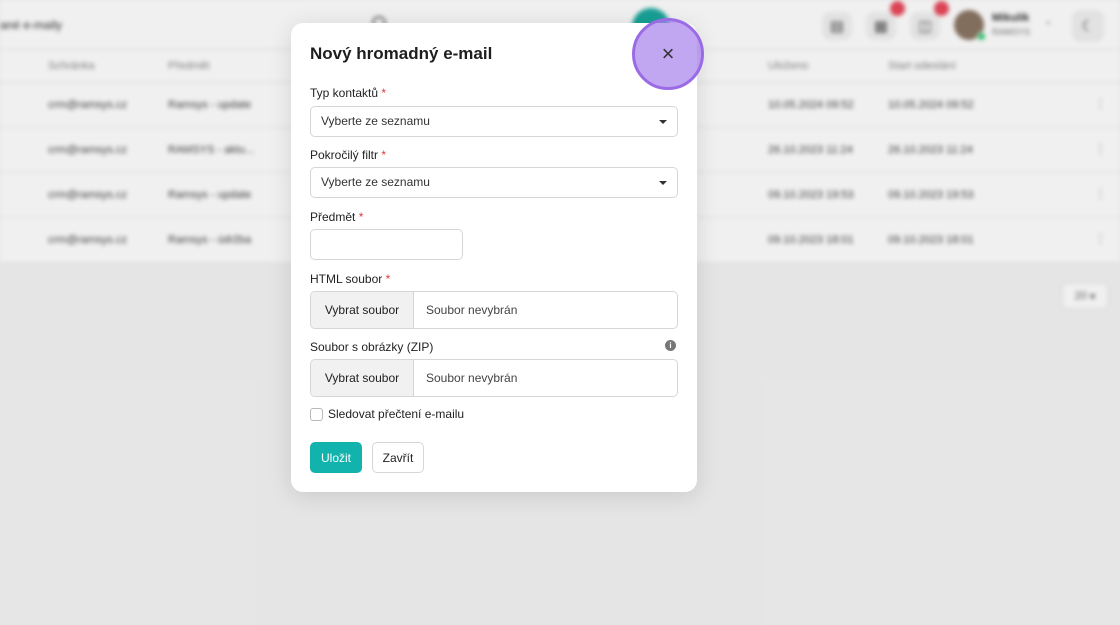 The image size is (1120, 625). Describe the element at coordinates (375, 182) in the screenshot. I see `advanced-filter-value: Vyberte ze seznamu` at that location.